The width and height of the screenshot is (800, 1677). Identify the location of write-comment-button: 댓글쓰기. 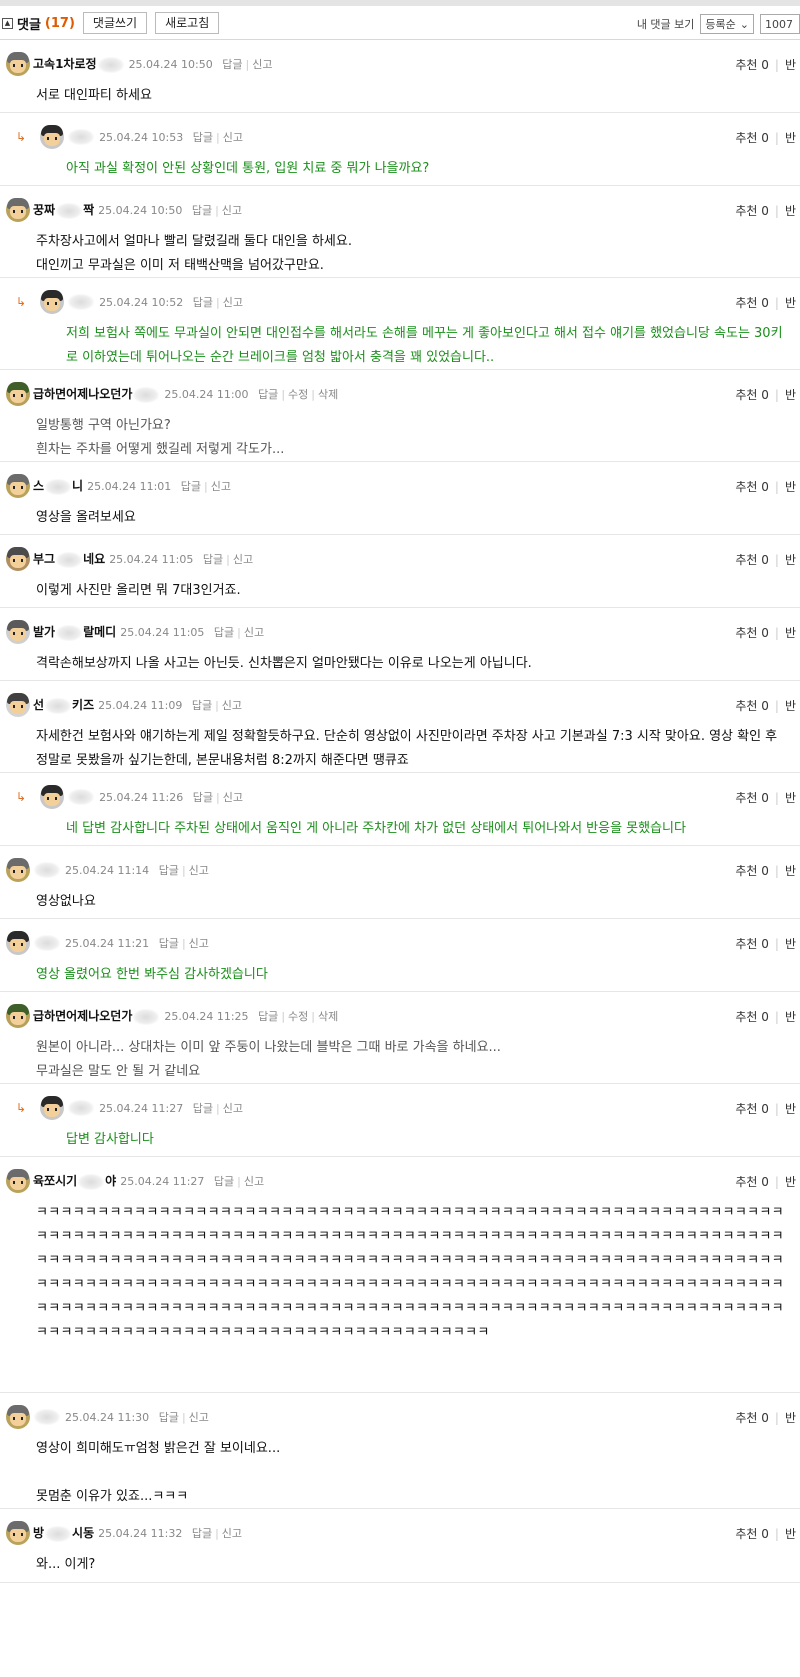
(115, 23).